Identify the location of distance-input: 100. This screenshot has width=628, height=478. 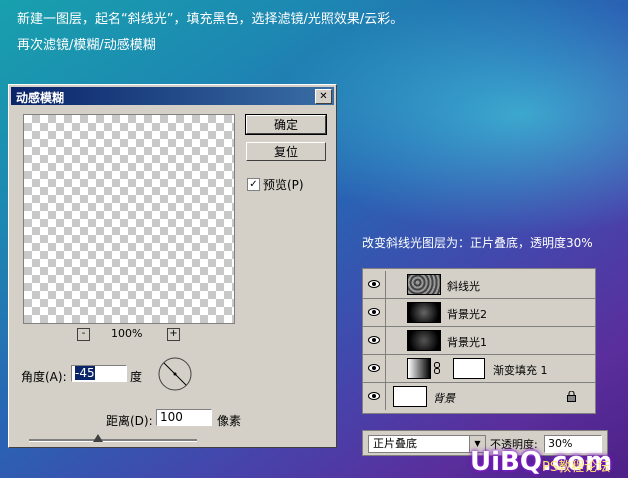
(184, 417).